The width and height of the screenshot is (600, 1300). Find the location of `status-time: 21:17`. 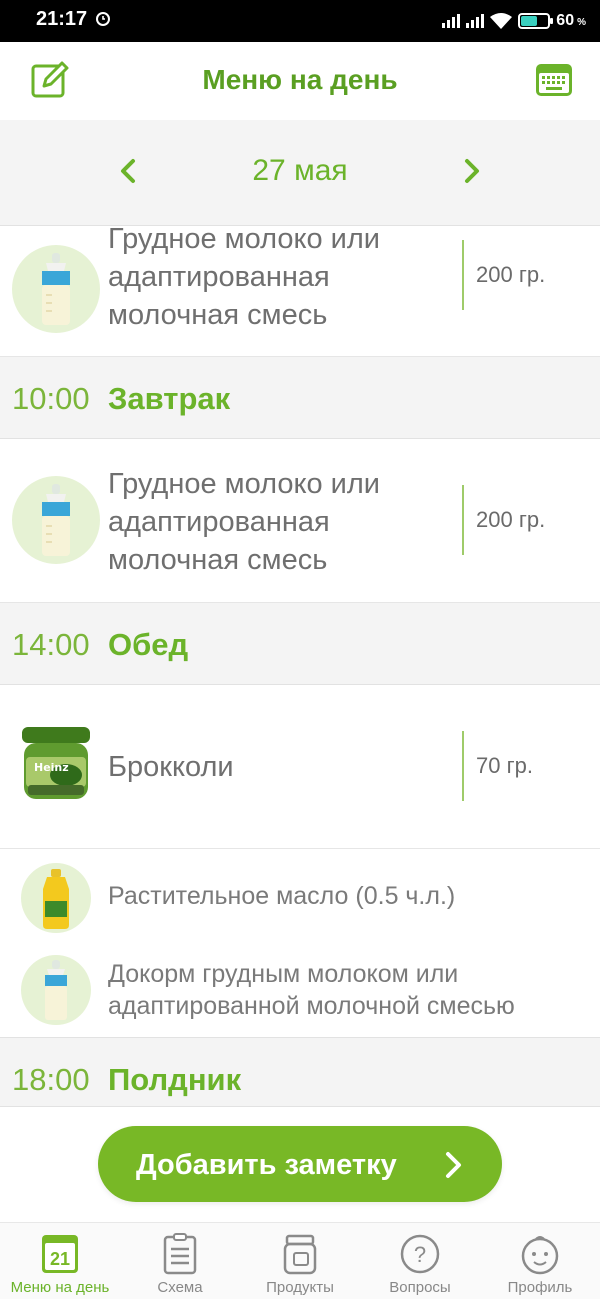

status-time: 21:17 is located at coordinates (62, 19).